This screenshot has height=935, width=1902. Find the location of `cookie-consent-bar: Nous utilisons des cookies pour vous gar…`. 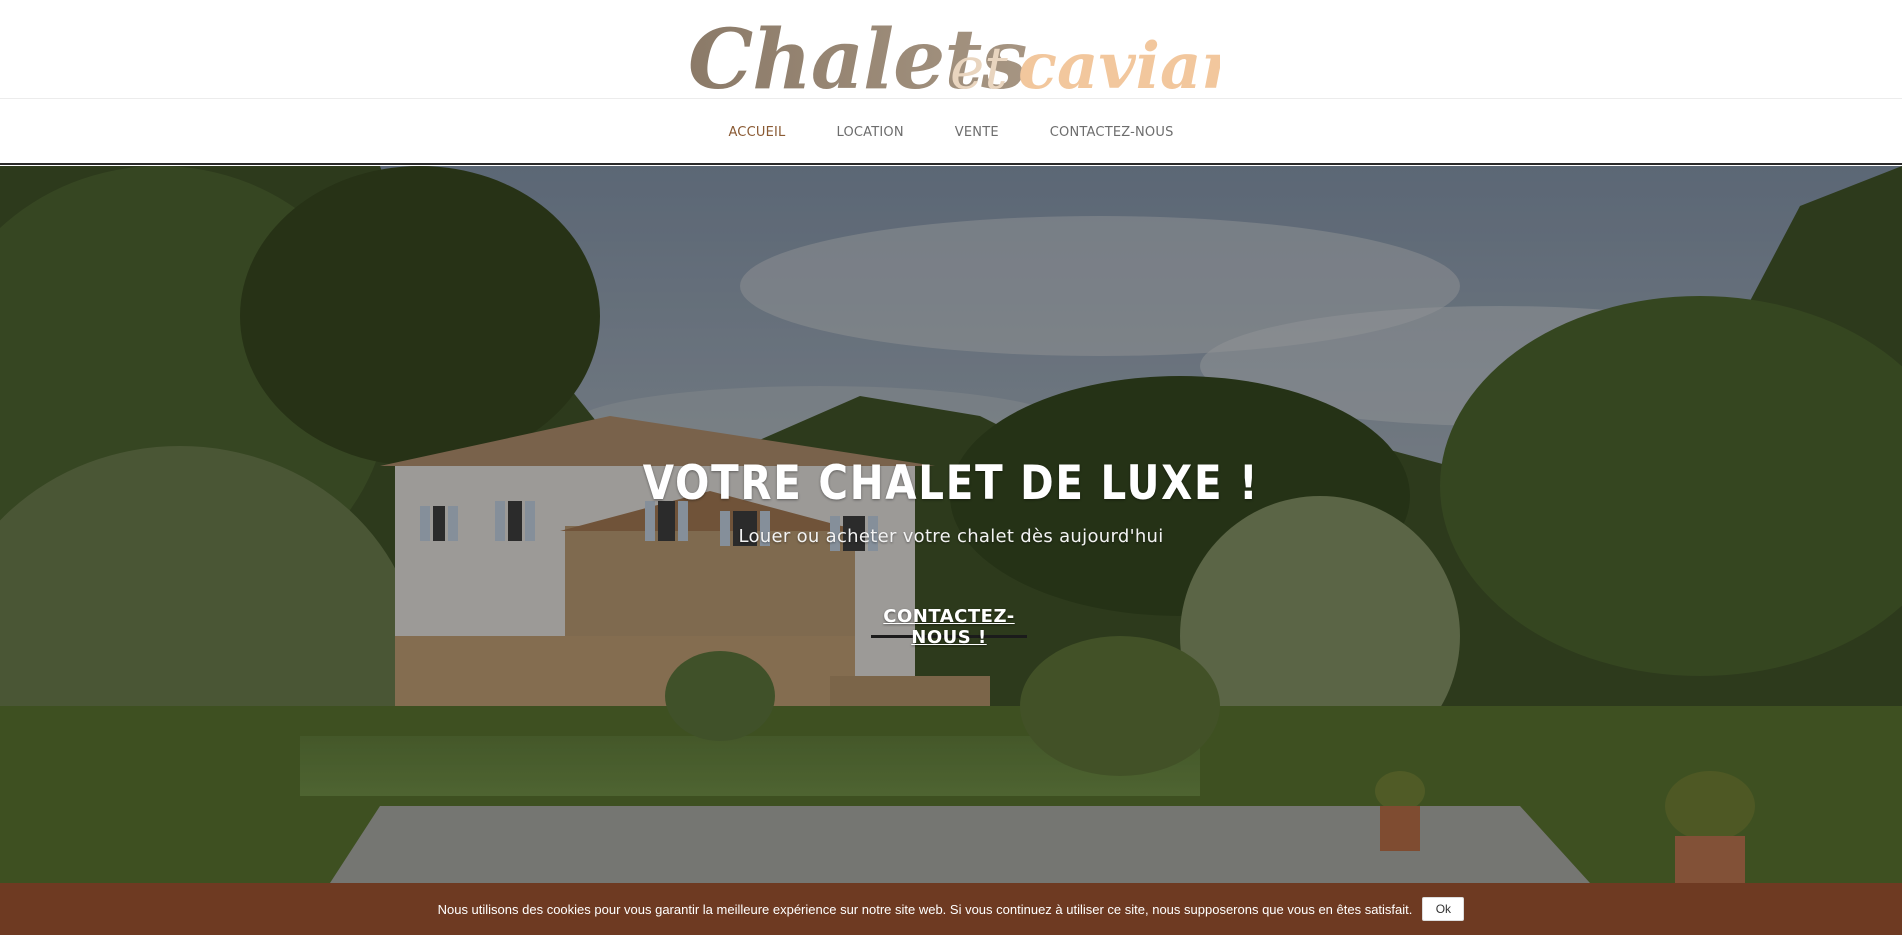

cookie-consent-bar: Nous utilisons des cookies pour vous gar… is located at coordinates (951, 909).